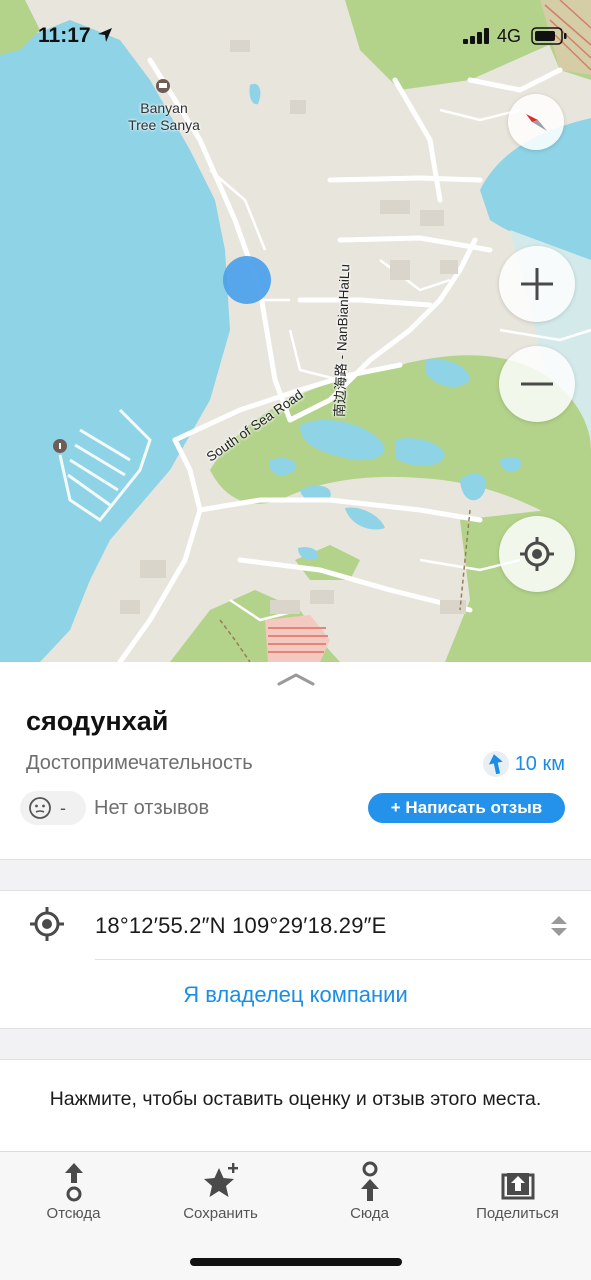  I want to click on distance-value: 10 км, so click(539, 763).